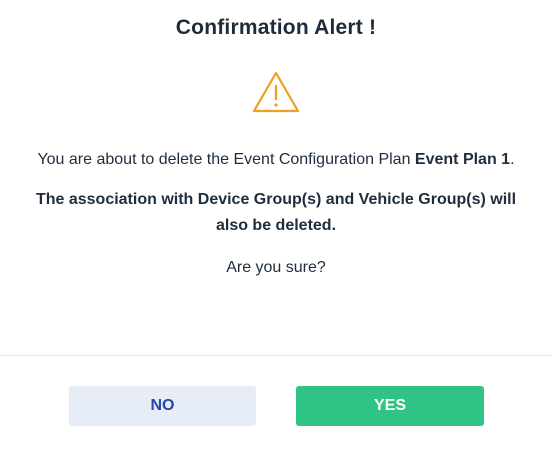 The width and height of the screenshot is (552, 453). I want to click on delete-message-suffix: ., so click(512, 159).